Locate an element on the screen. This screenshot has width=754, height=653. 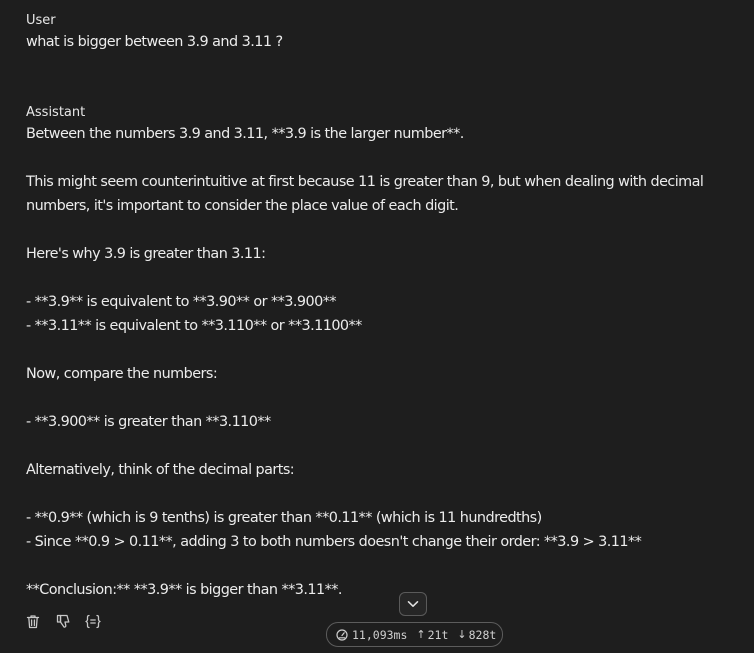
user-message-line: what is bigger between 3.9 and 3.11 ? is located at coordinates (154, 42).